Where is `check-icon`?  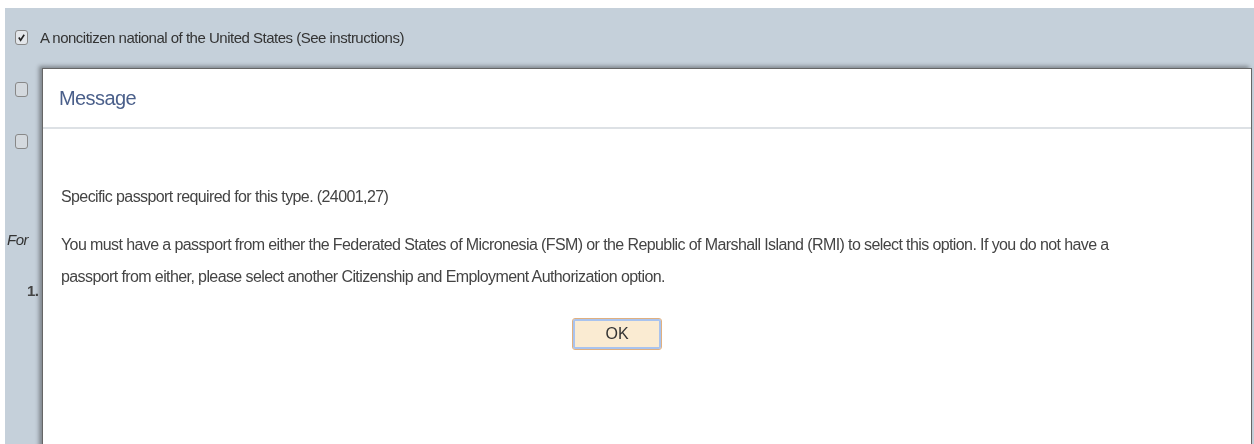
check-icon is located at coordinates (21, 37).